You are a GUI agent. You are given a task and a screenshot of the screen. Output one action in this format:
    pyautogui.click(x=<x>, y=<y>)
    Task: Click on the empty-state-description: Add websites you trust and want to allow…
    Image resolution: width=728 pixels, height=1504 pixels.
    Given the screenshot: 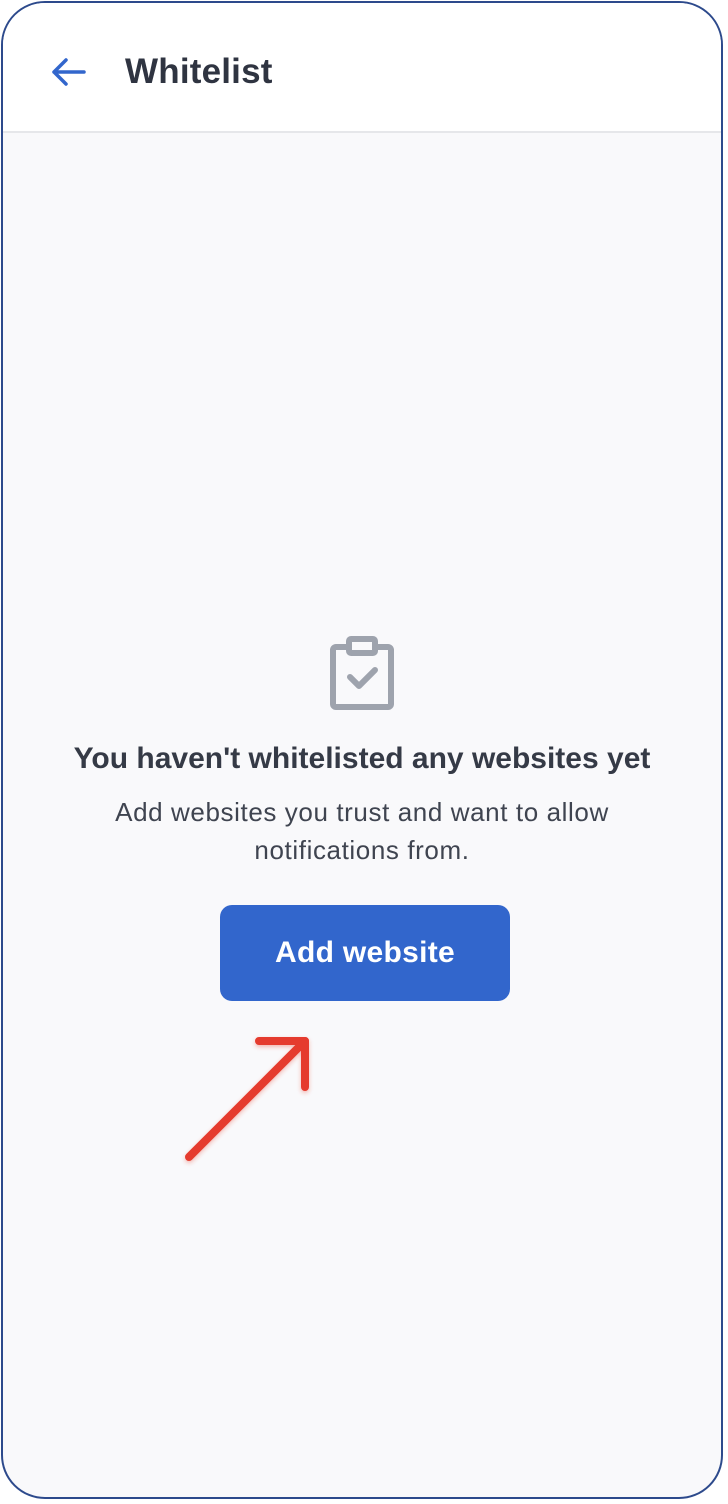 What is the action you would take?
    pyautogui.click(x=362, y=831)
    